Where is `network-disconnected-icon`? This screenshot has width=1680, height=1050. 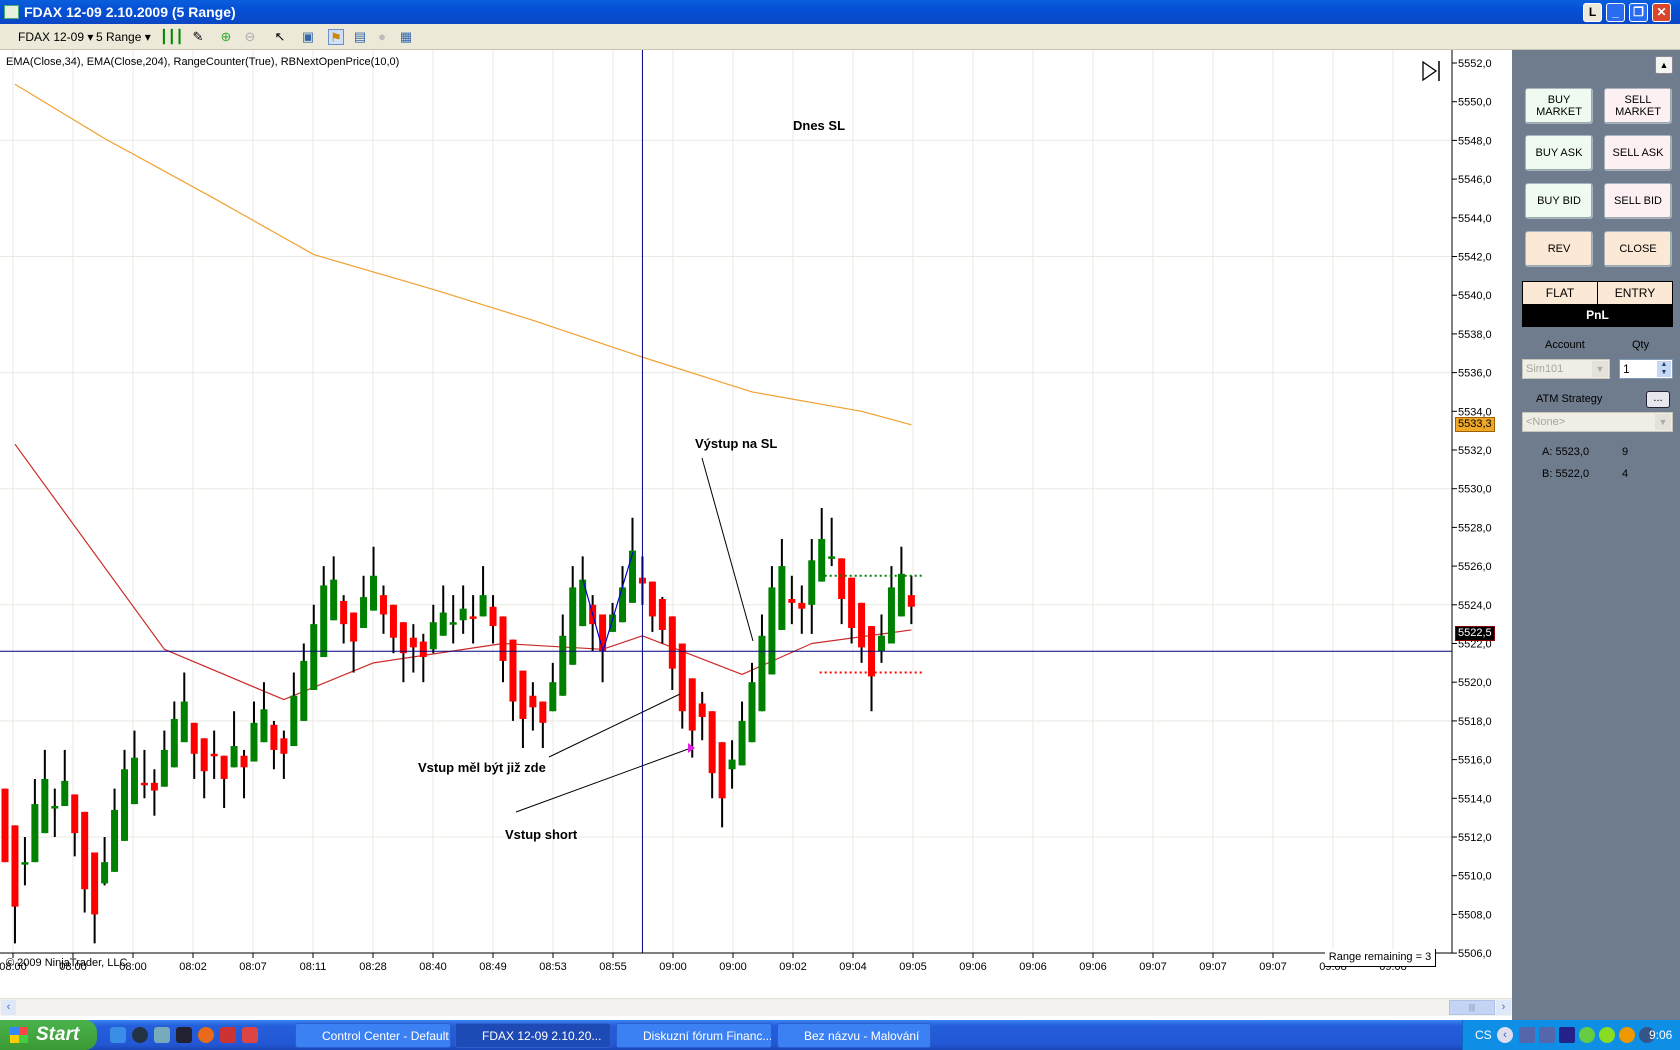
network-disconnected-icon is located at coordinates (1527, 1035).